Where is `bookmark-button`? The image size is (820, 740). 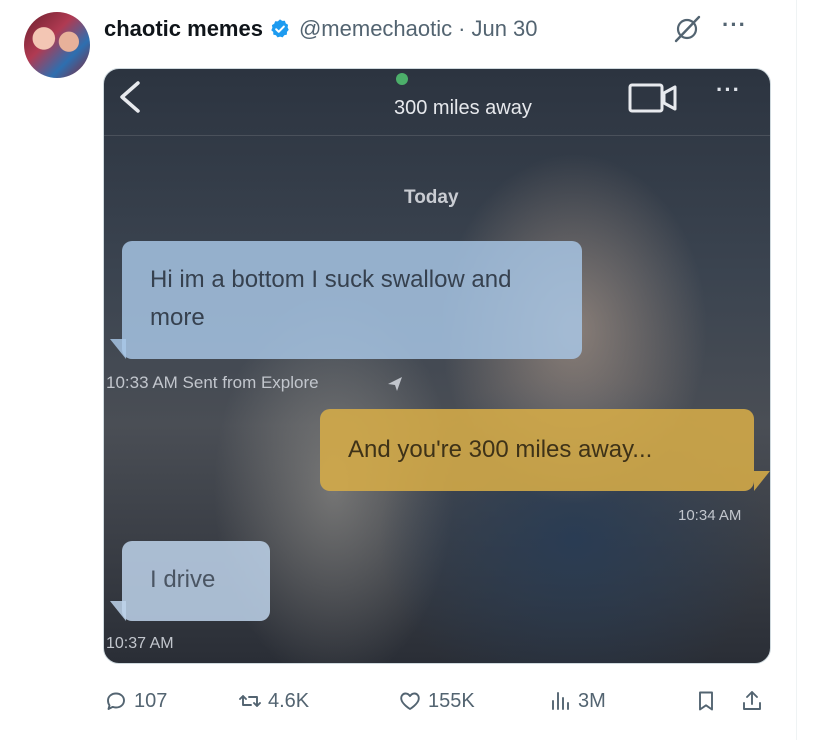 bookmark-button is located at coordinates (709, 701).